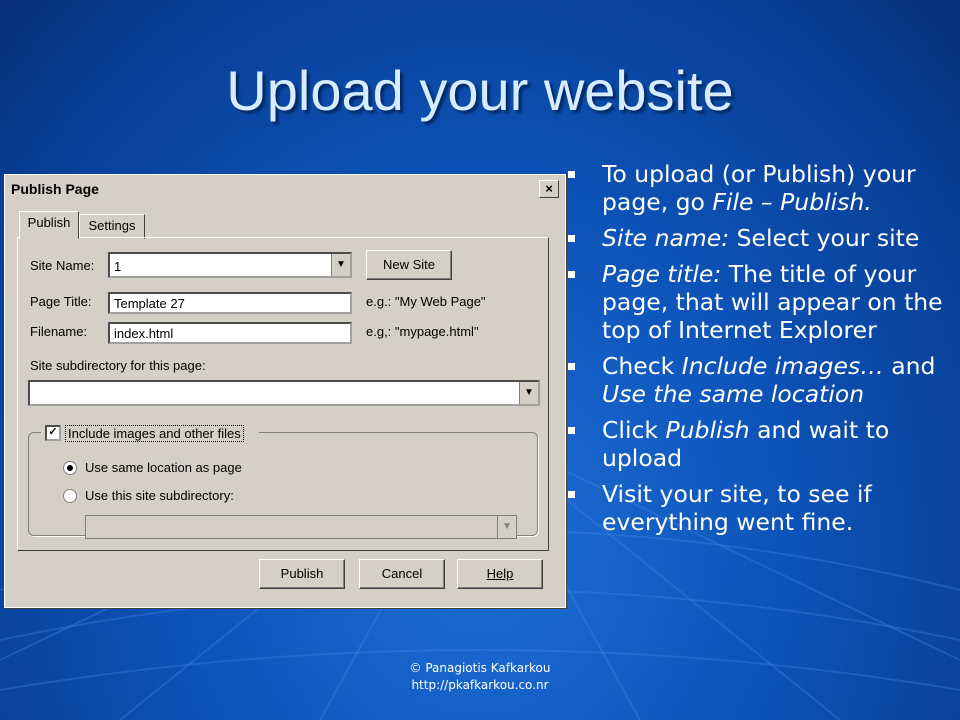 The image size is (960, 720). What do you see at coordinates (426, 301) in the screenshot?
I see `page-title-hint: e.g.: "My Web Page"` at bounding box center [426, 301].